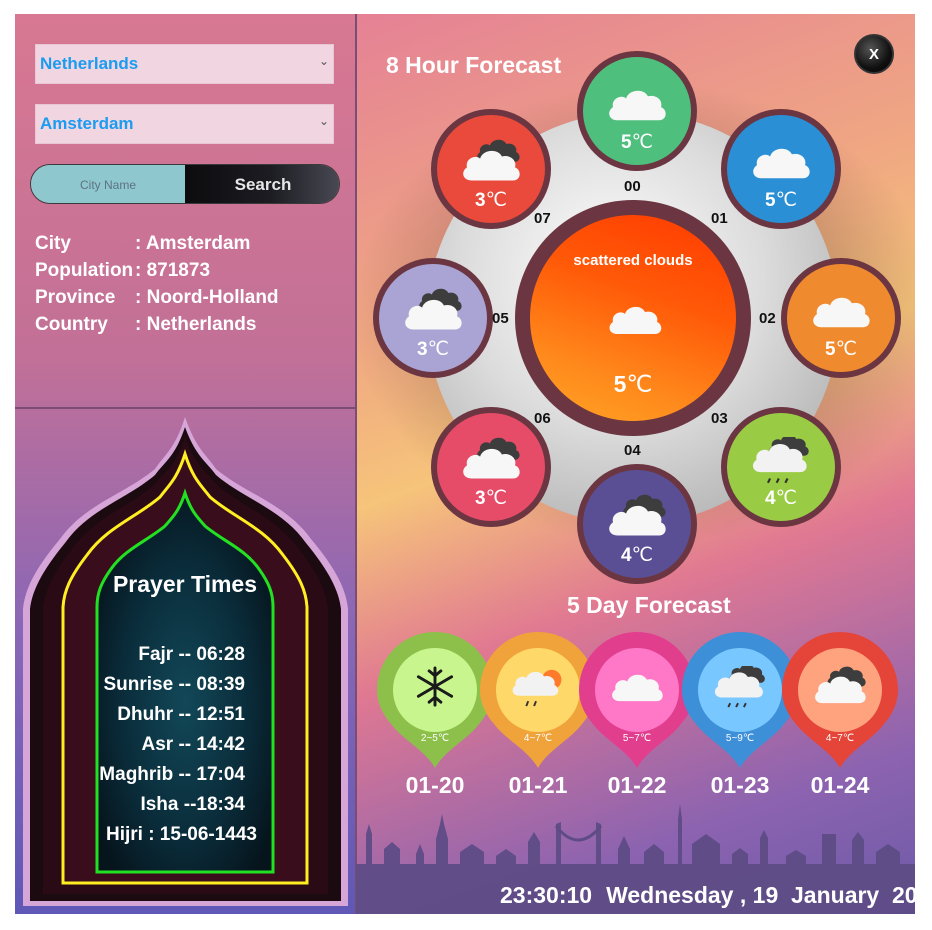  What do you see at coordinates (84, 270) in the screenshot?
I see `info-key: Population` at bounding box center [84, 270].